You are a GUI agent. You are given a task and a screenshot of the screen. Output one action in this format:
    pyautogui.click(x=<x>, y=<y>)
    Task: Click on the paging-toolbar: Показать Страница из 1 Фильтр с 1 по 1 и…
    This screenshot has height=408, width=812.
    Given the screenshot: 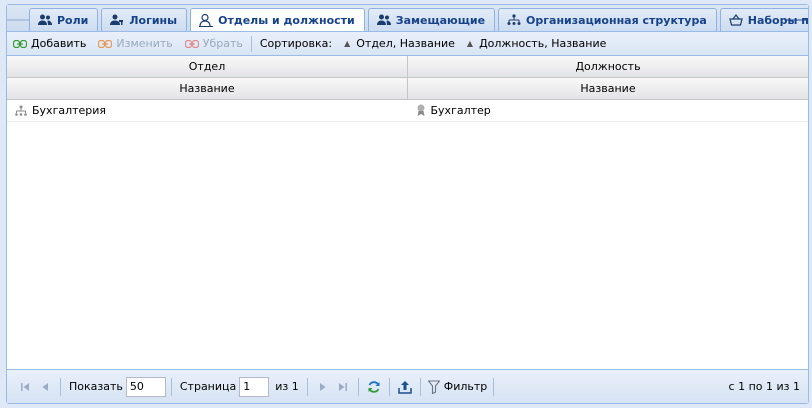 What is the action you would take?
    pyautogui.click(x=407, y=386)
    